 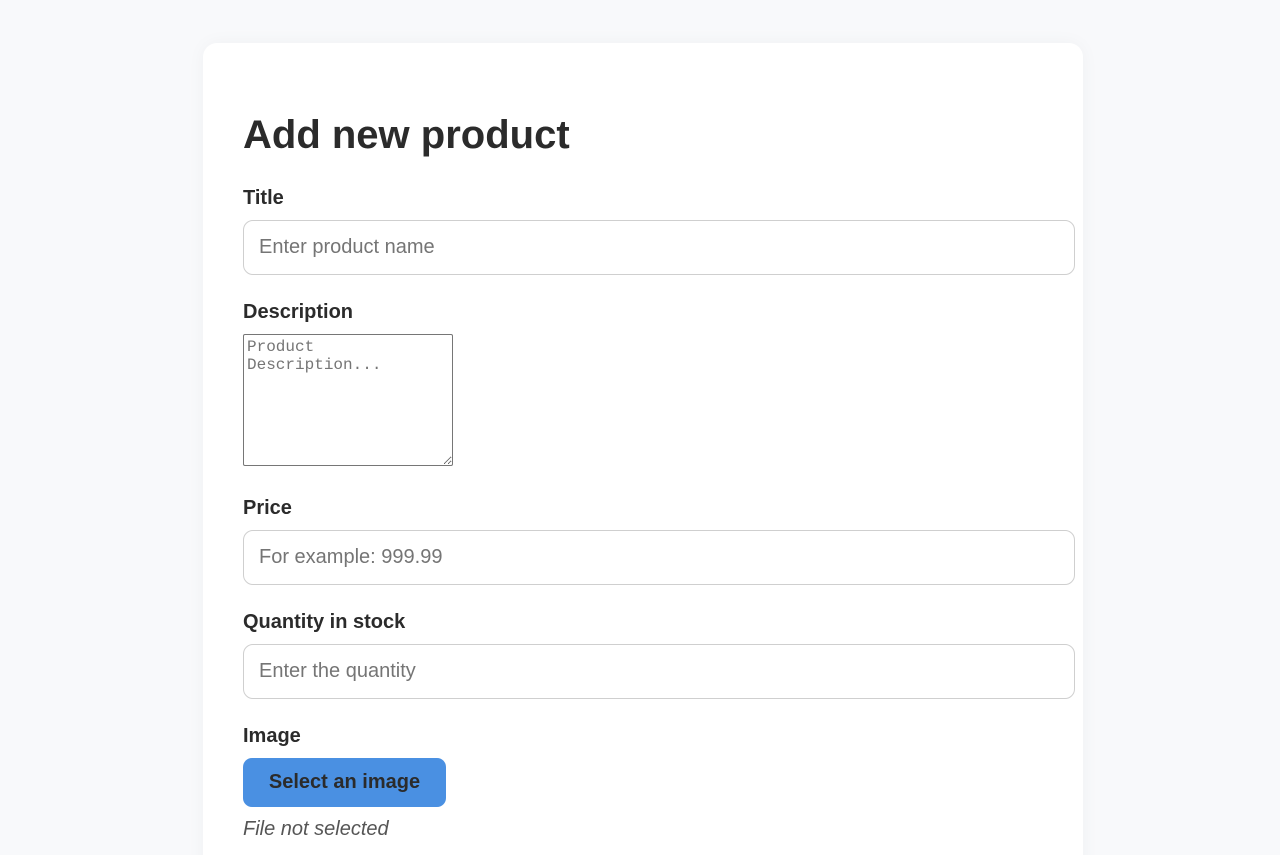 I want to click on file-status-text: File not selected, so click(x=316, y=829).